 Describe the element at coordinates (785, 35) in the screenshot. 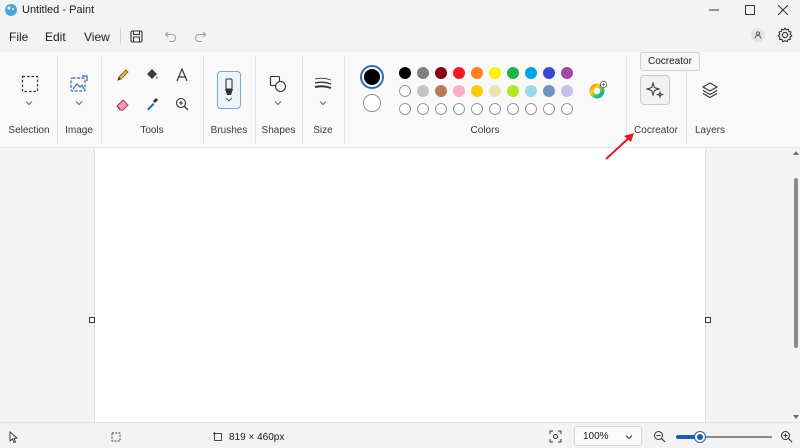

I see `settings-gear-icon` at that location.